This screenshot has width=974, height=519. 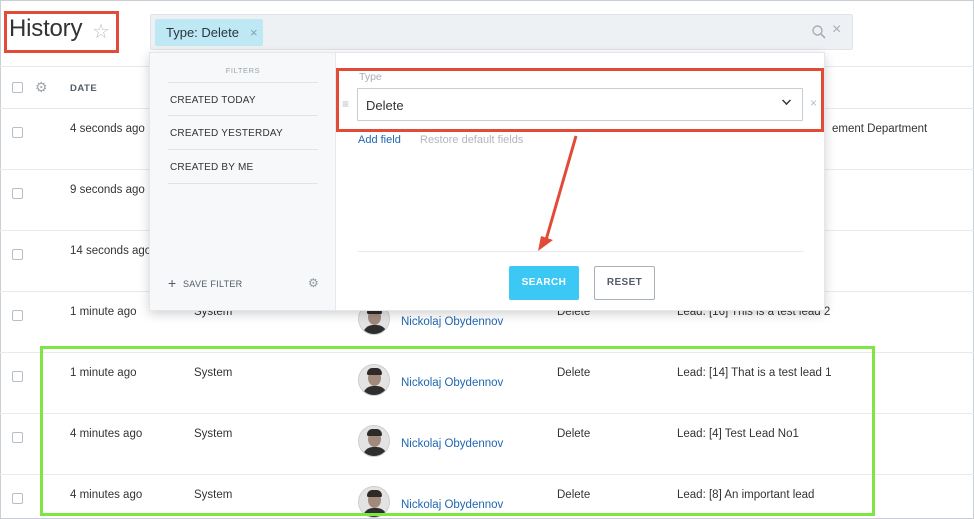 I want to click on row-entity: ement Department, so click(x=880, y=129).